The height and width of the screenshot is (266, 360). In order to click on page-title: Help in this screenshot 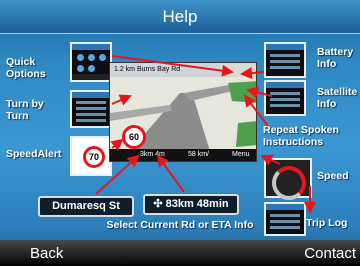, I will do `click(180, 16)`.